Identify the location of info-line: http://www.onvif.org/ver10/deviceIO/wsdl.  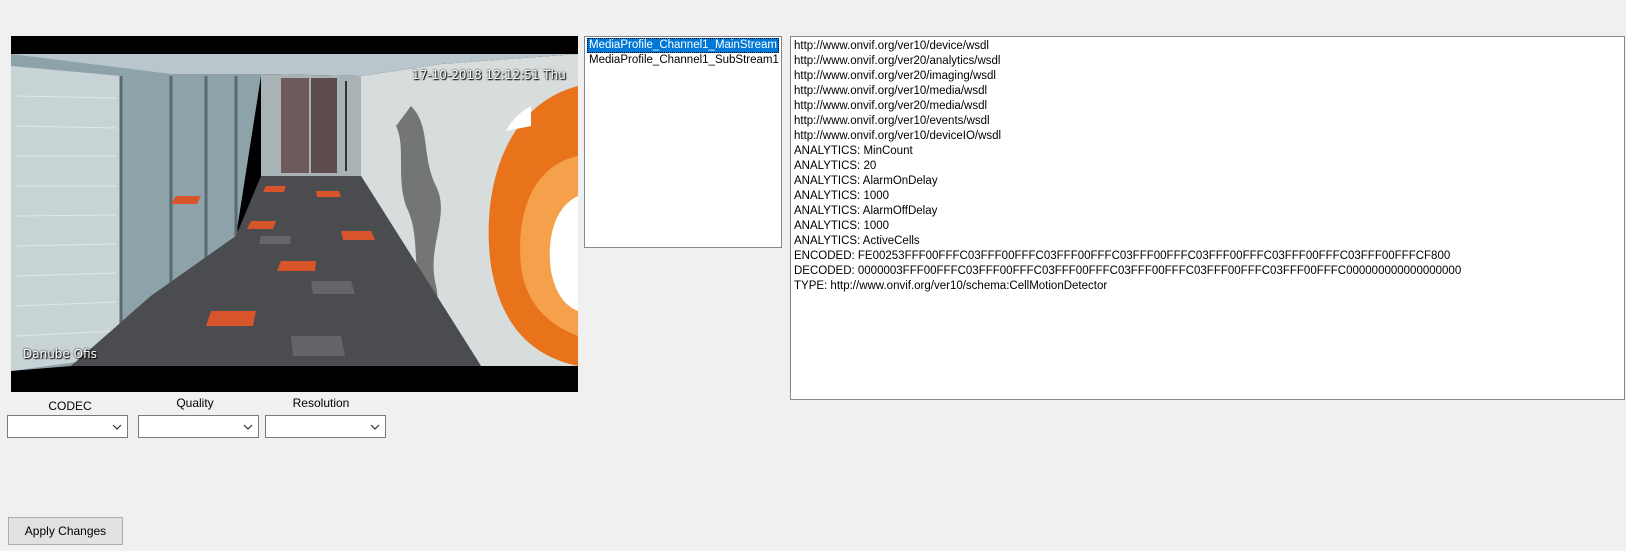
(898, 136).